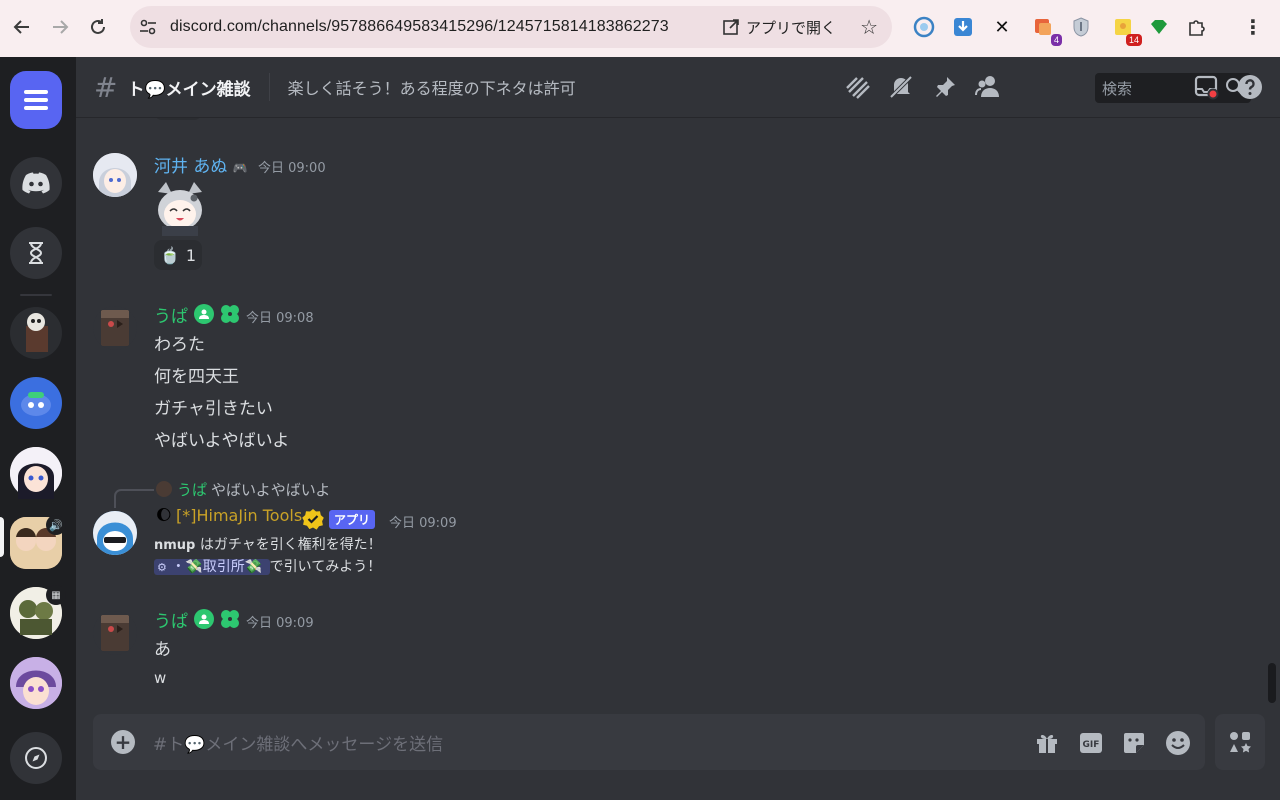 Image resolution: width=1280 pixels, height=800 pixels. I want to click on back-arrow-icon, so click(21, 27).